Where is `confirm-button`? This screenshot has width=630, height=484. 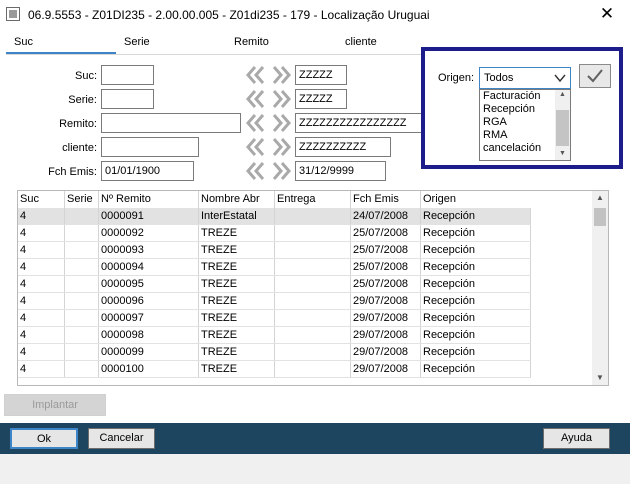 confirm-button is located at coordinates (595, 76).